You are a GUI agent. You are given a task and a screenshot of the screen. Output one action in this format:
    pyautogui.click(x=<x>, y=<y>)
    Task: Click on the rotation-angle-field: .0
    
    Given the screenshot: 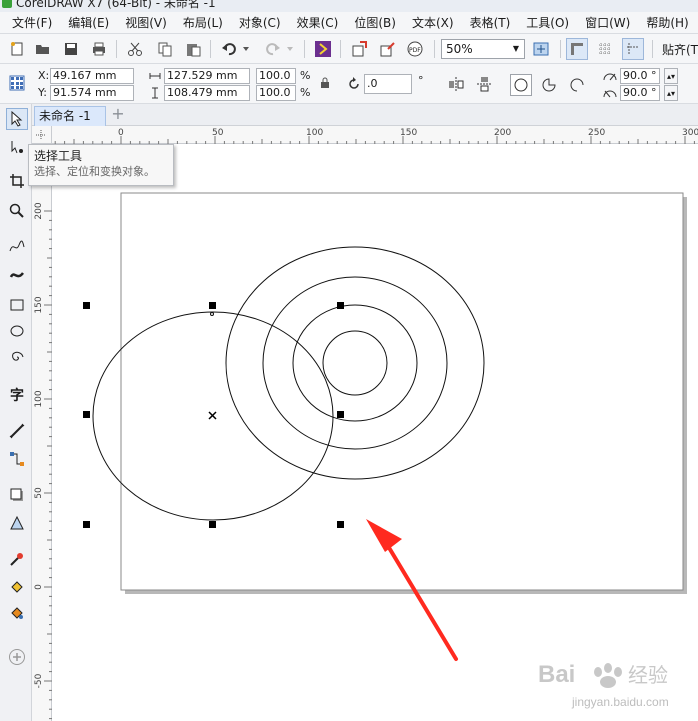 What is the action you would take?
    pyautogui.click(x=388, y=84)
    